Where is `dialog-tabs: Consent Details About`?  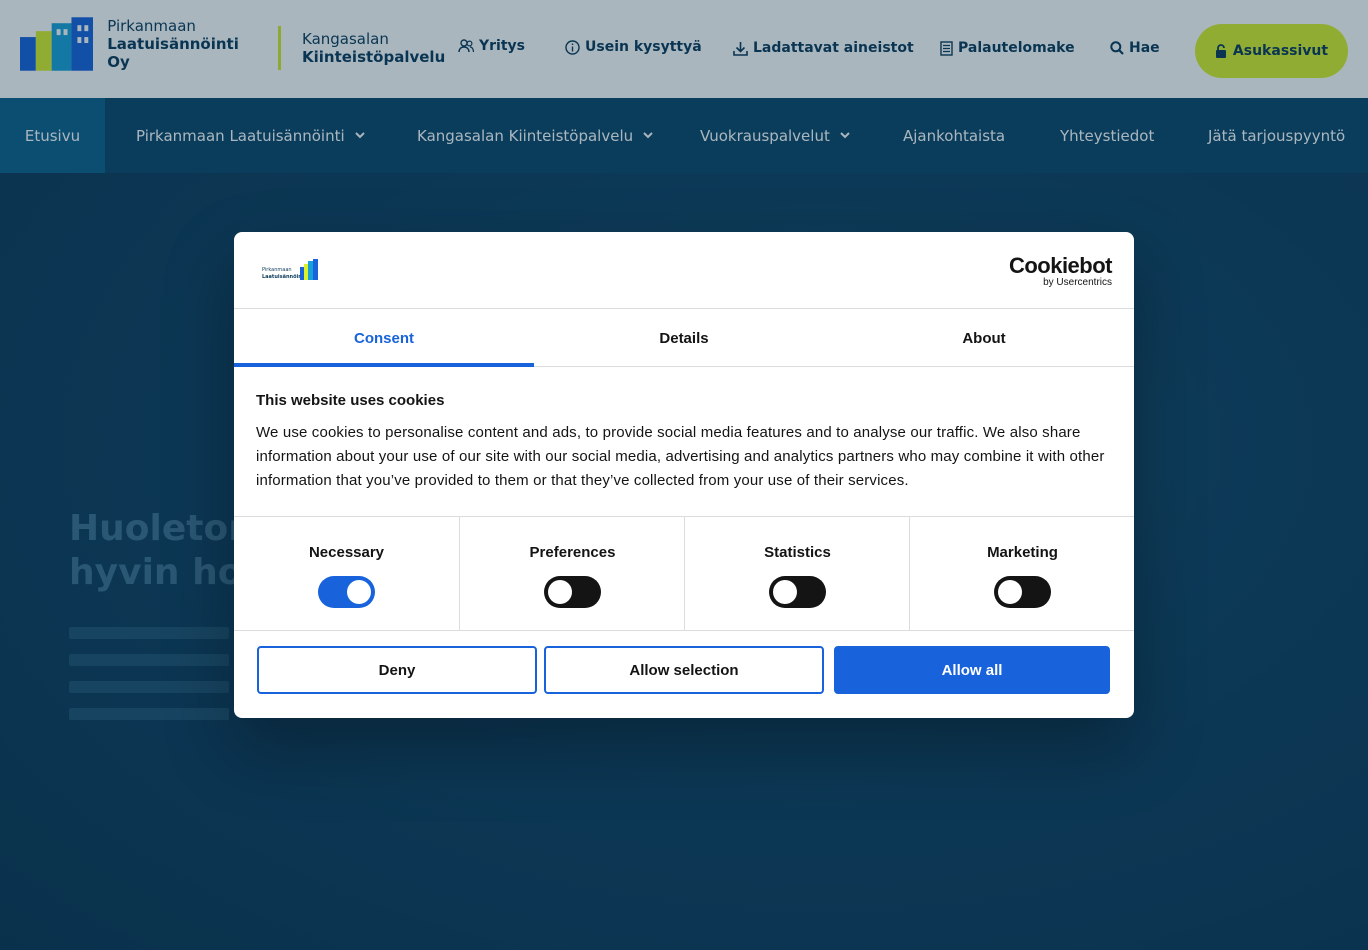
dialog-tabs: Consent Details About is located at coordinates (684, 338).